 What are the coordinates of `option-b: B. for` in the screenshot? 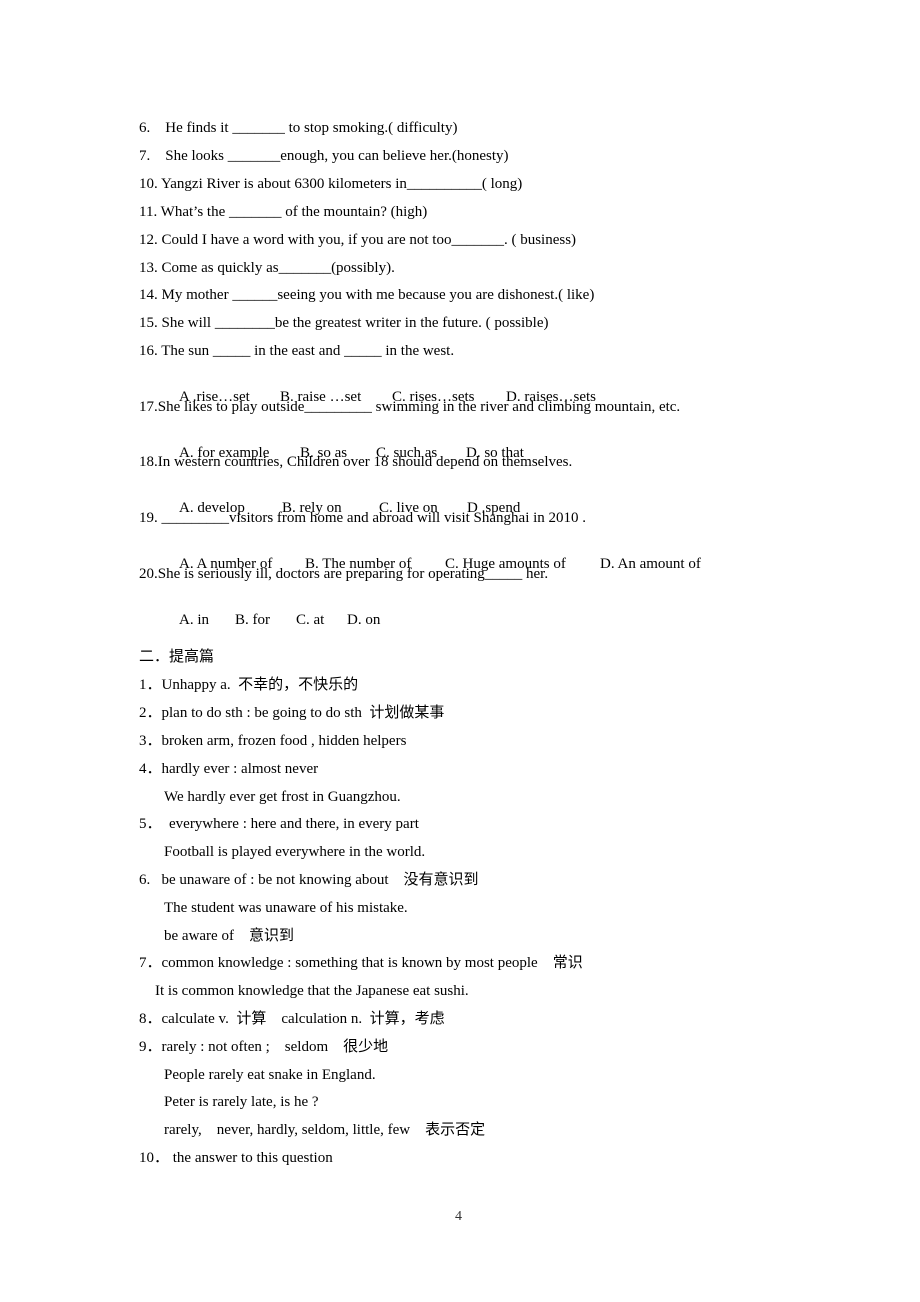 It's located at (252, 620).